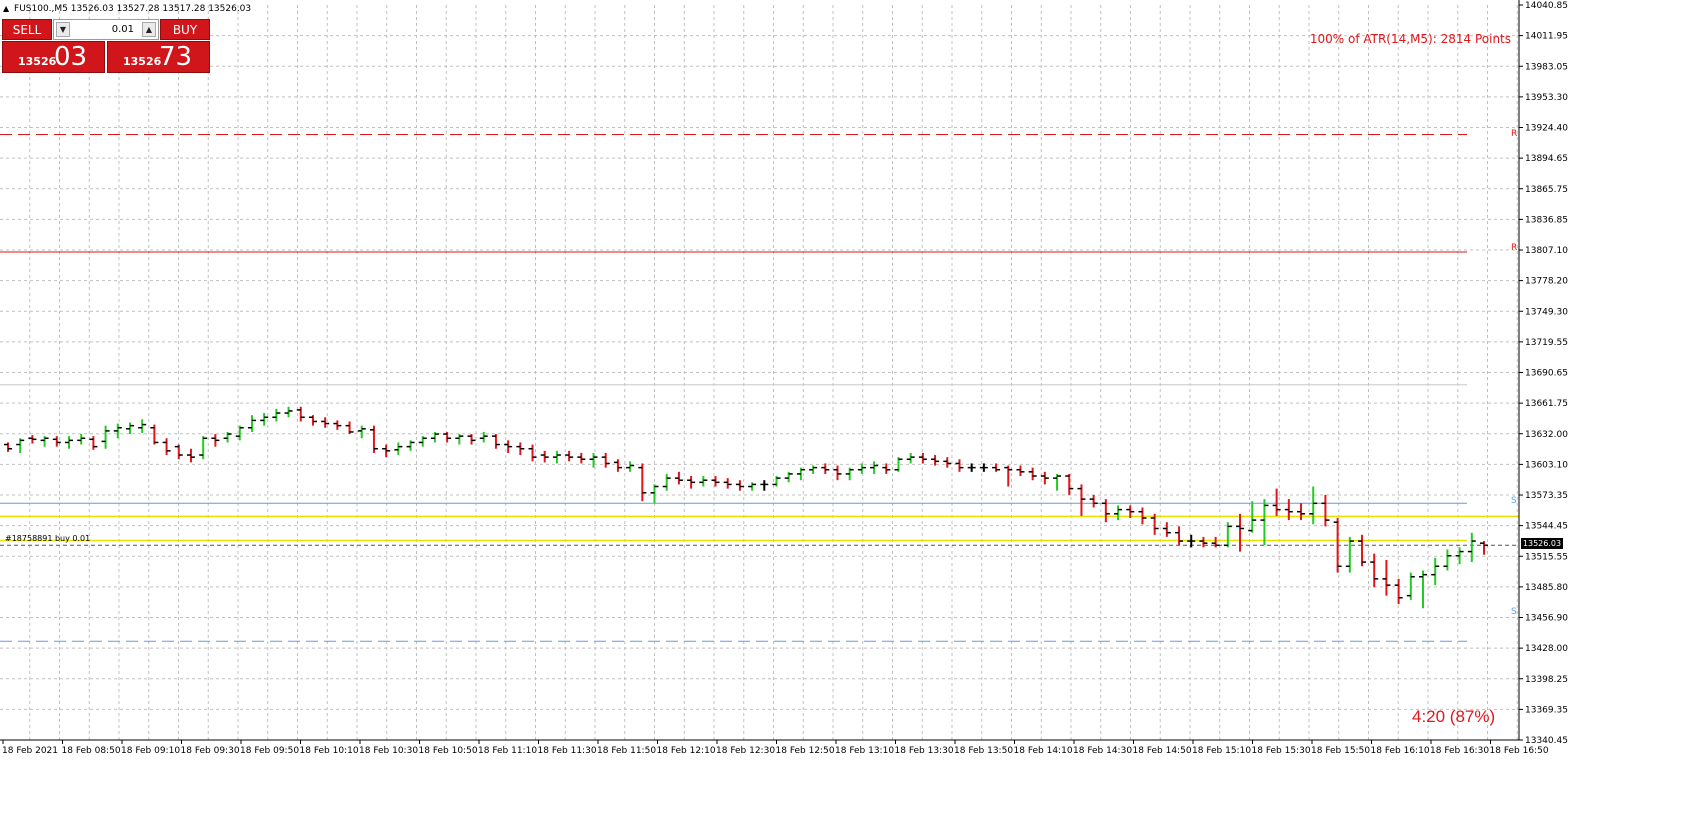 The width and height of the screenshot is (1692, 823). I want to click on collapse-triangle-icon: ▲, so click(6, 8).